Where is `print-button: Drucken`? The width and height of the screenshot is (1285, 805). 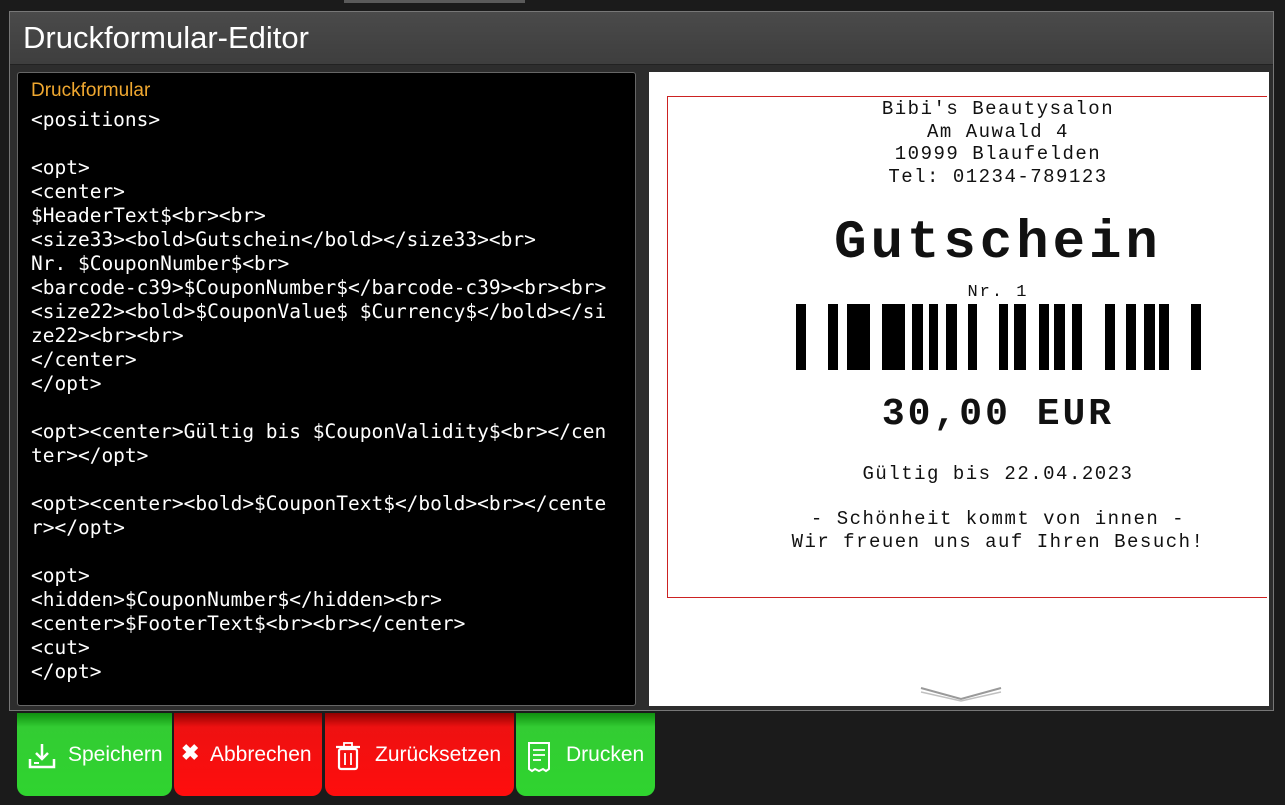
print-button: Drucken is located at coordinates (585, 754).